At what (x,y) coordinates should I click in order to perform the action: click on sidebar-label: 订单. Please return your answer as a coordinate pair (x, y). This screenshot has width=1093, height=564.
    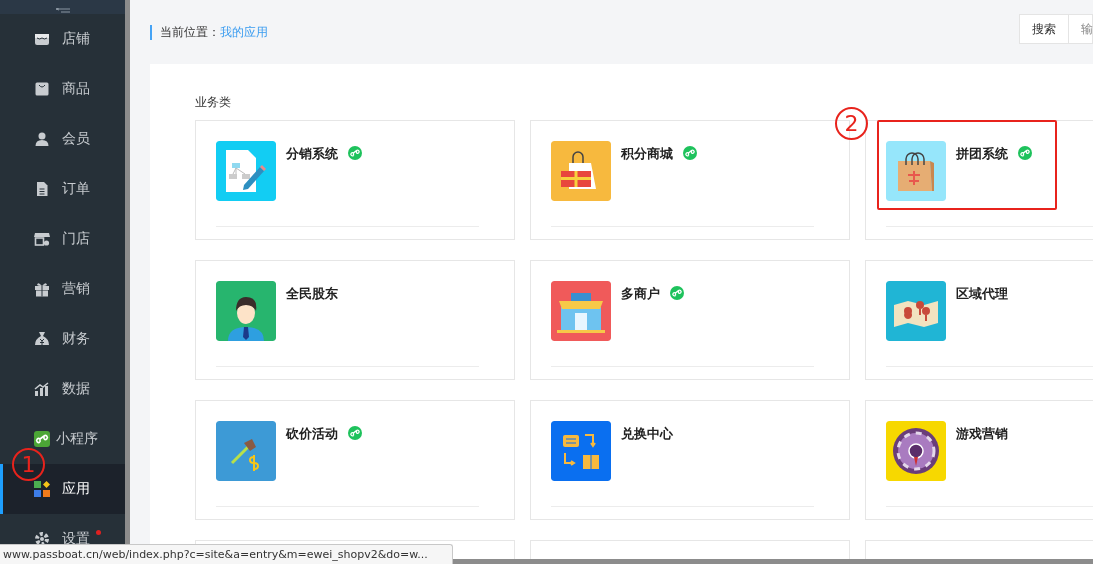
    Looking at the image, I should click on (76, 189).